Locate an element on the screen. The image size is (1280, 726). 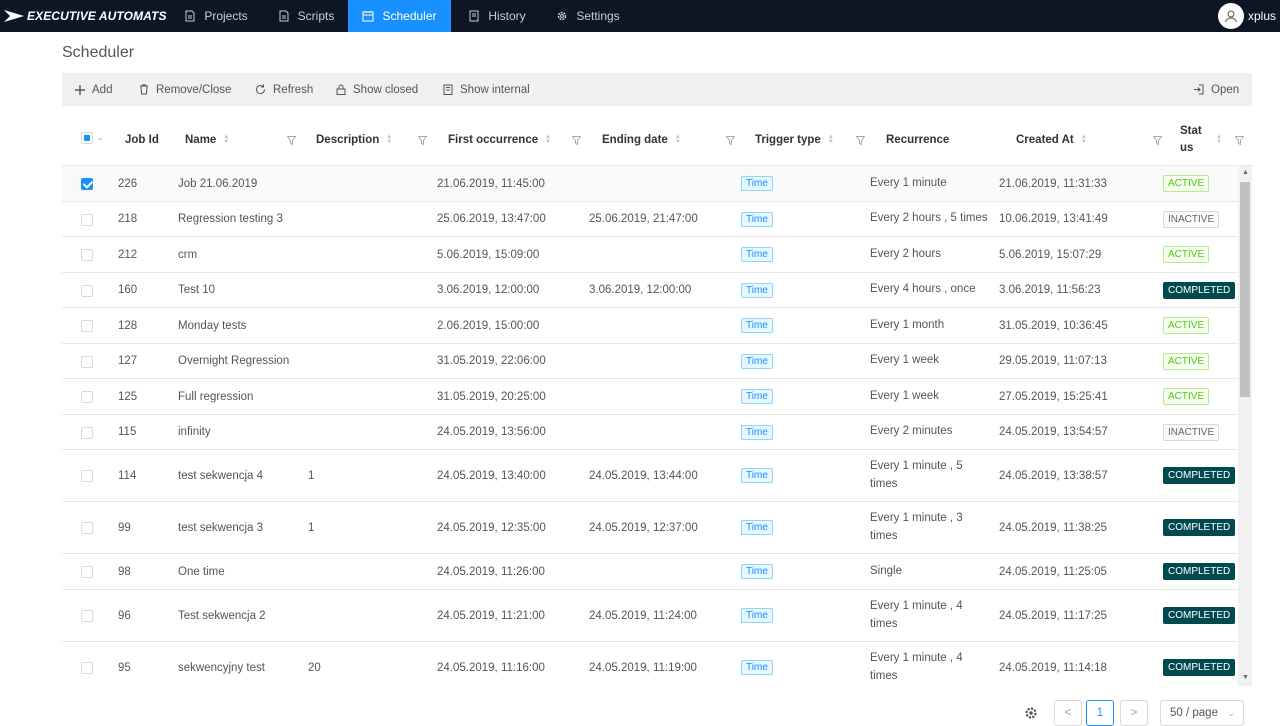
pagination-page-1: 1 is located at coordinates (1100, 713).